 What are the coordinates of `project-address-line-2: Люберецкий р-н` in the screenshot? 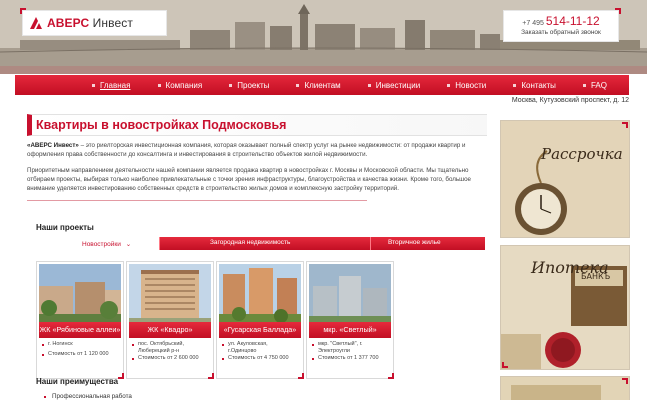 It's located at (159, 351).